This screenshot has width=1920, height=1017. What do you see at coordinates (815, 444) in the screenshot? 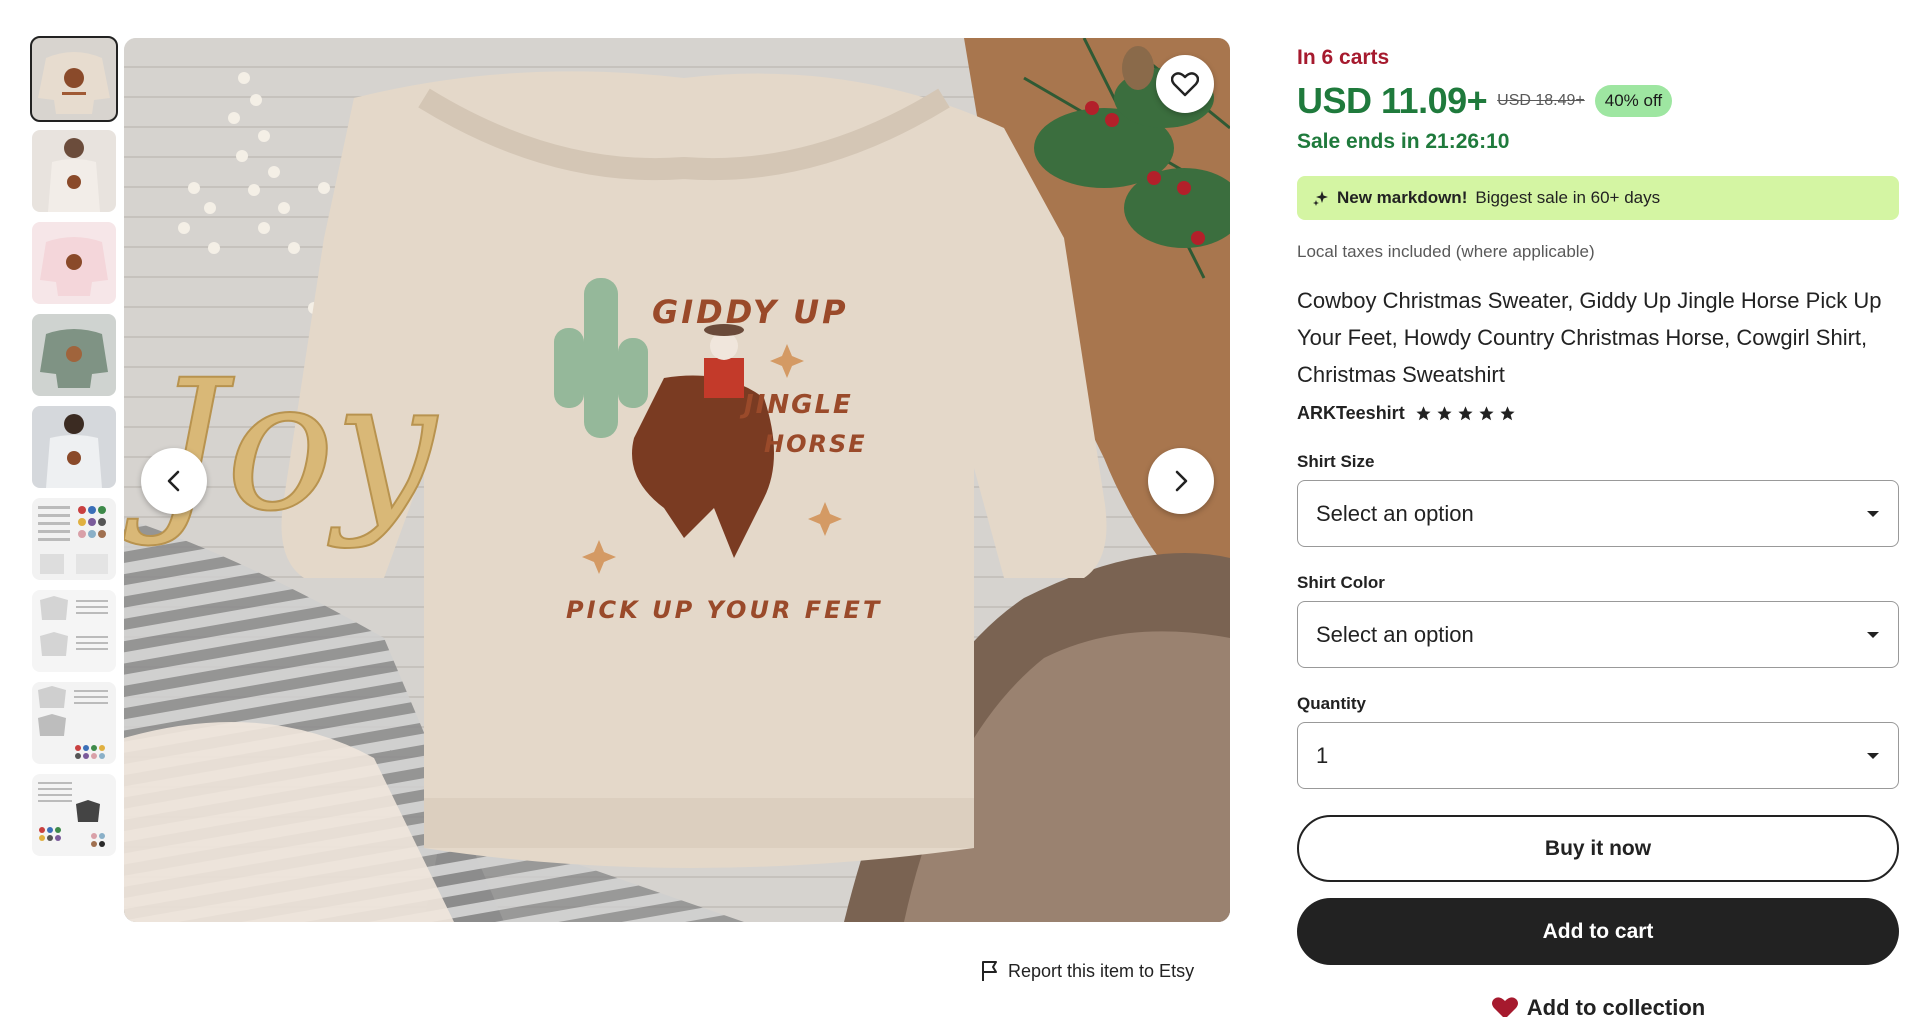
I see `design-line-3: HORSE` at bounding box center [815, 444].